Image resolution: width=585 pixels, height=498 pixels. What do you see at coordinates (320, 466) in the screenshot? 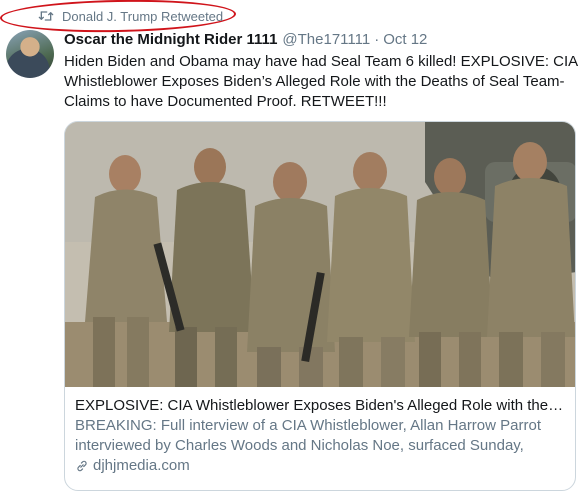
I see `card-domain: djhjmedia.com` at bounding box center [320, 466].